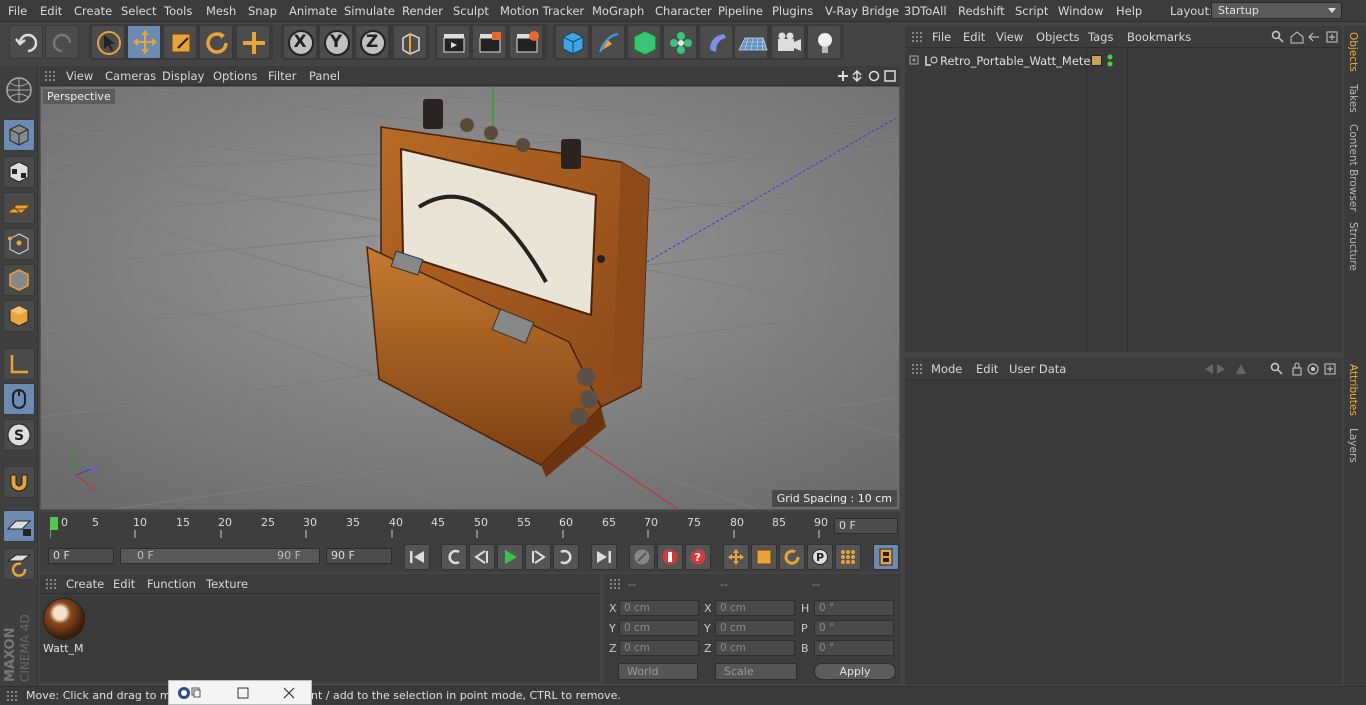 Image resolution: width=1366 pixels, height=705 pixels. Describe the element at coordinates (755, 608) in the screenshot. I see `size-x-field: 0 cm` at that location.